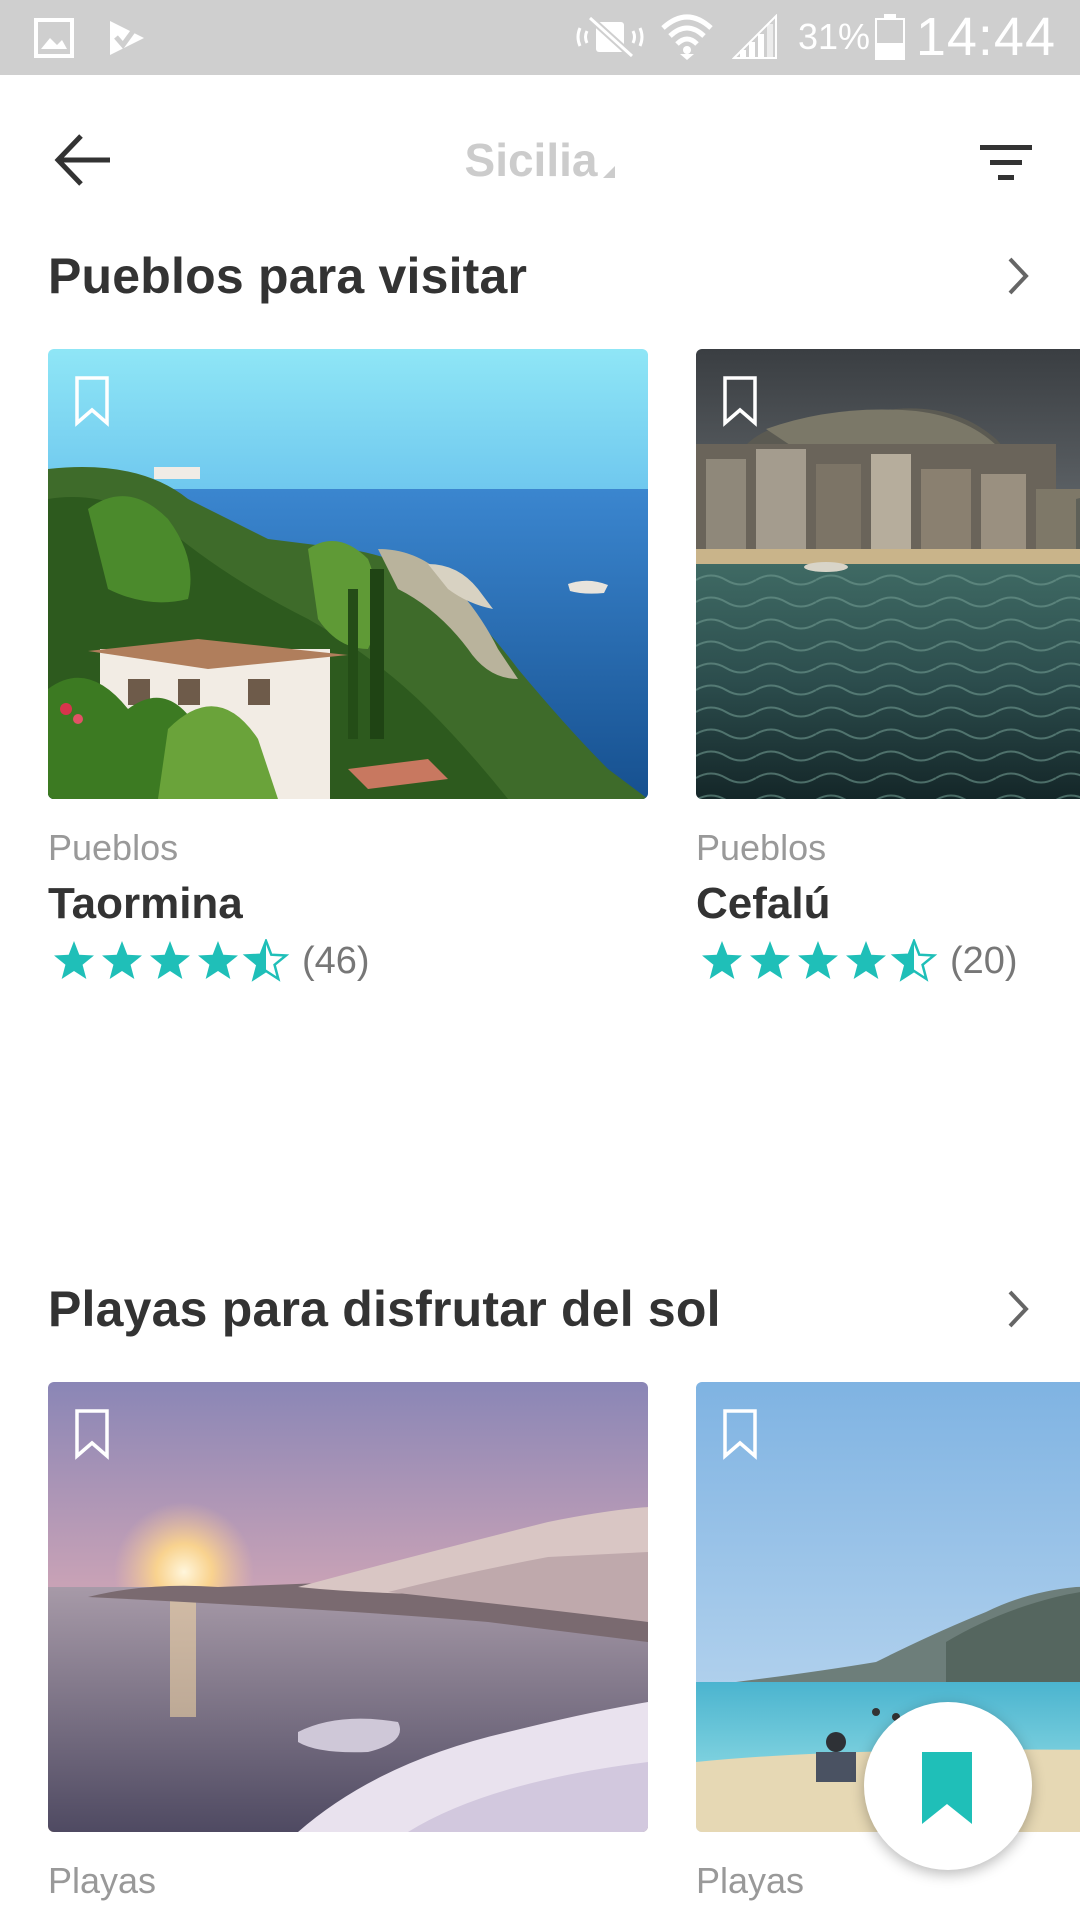 The width and height of the screenshot is (1080, 1920). I want to click on review-count: (20), so click(984, 960).